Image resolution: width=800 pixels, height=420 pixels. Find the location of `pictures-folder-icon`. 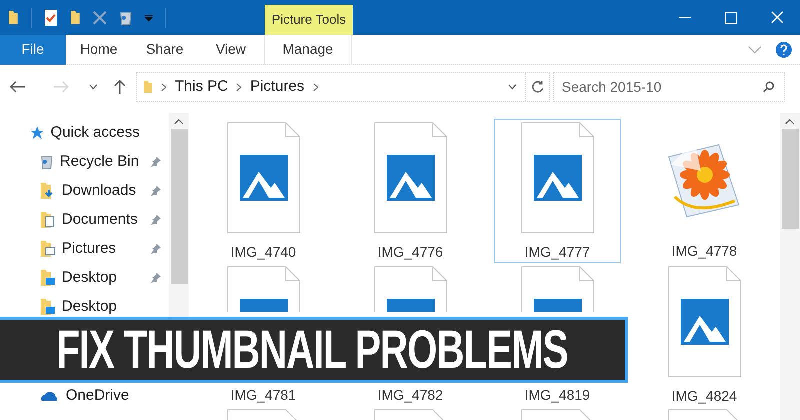

pictures-folder-icon is located at coordinates (48, 249).